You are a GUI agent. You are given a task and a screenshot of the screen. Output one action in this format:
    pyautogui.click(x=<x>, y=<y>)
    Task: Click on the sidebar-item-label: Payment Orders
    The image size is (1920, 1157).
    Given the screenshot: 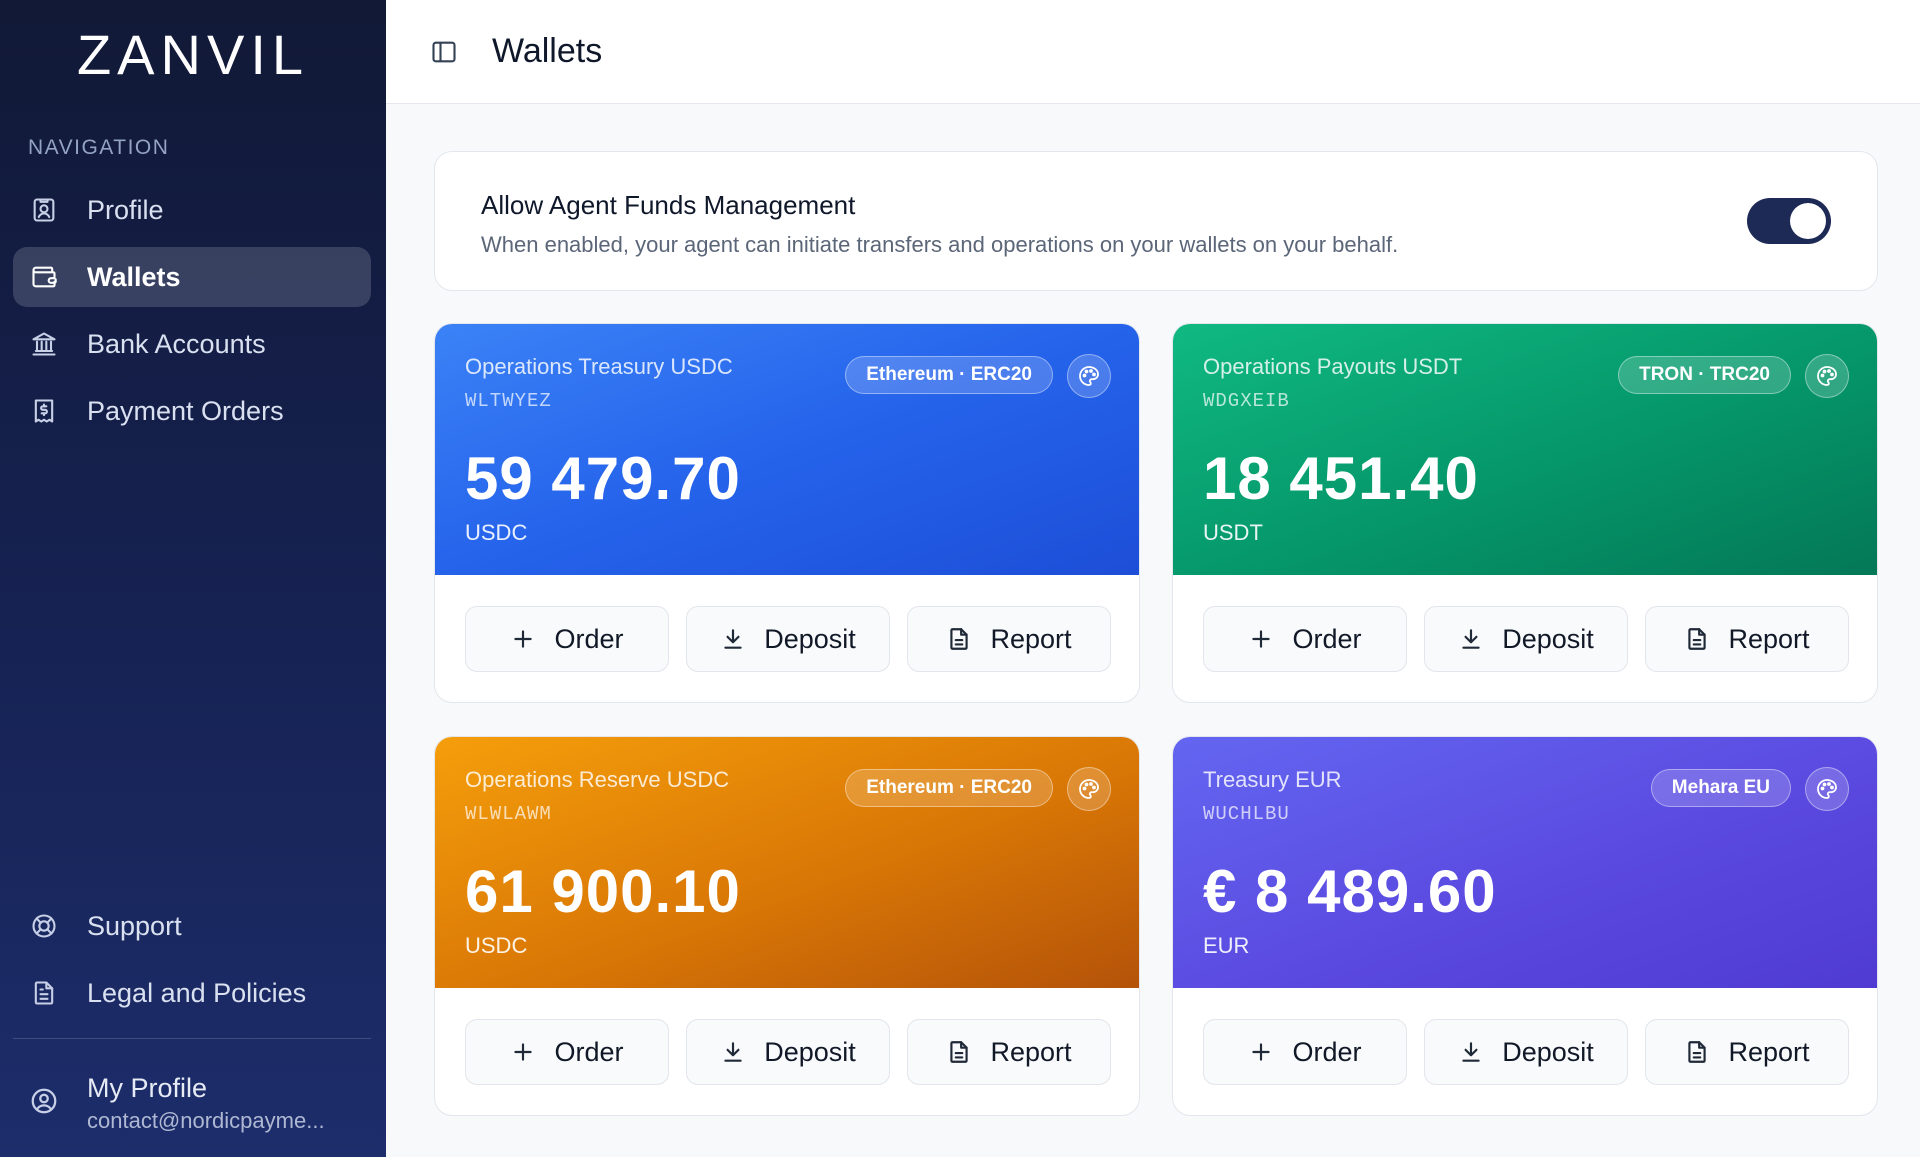 What is the action you would take?
    pyautogui.click(x=185, y=410)
    